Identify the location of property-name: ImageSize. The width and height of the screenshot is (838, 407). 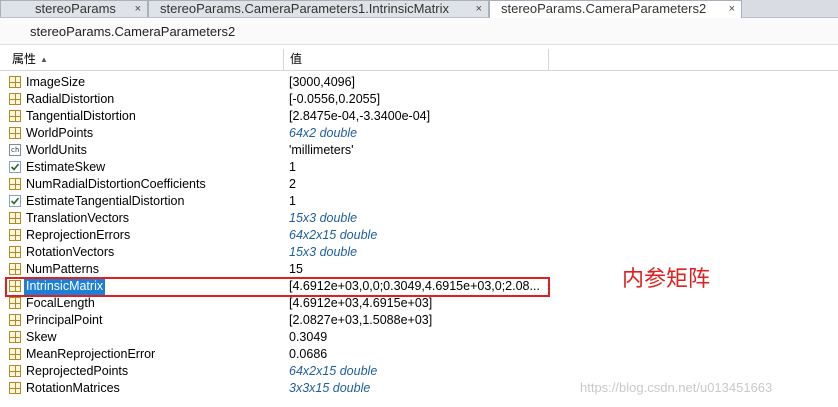
(56, 82).